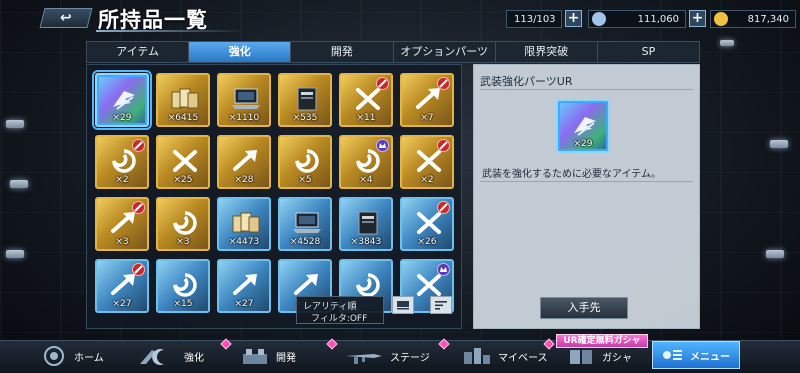 This screenshot has width=800, height=373. I want to click on nav-home: ホーム, so click(72, 356).